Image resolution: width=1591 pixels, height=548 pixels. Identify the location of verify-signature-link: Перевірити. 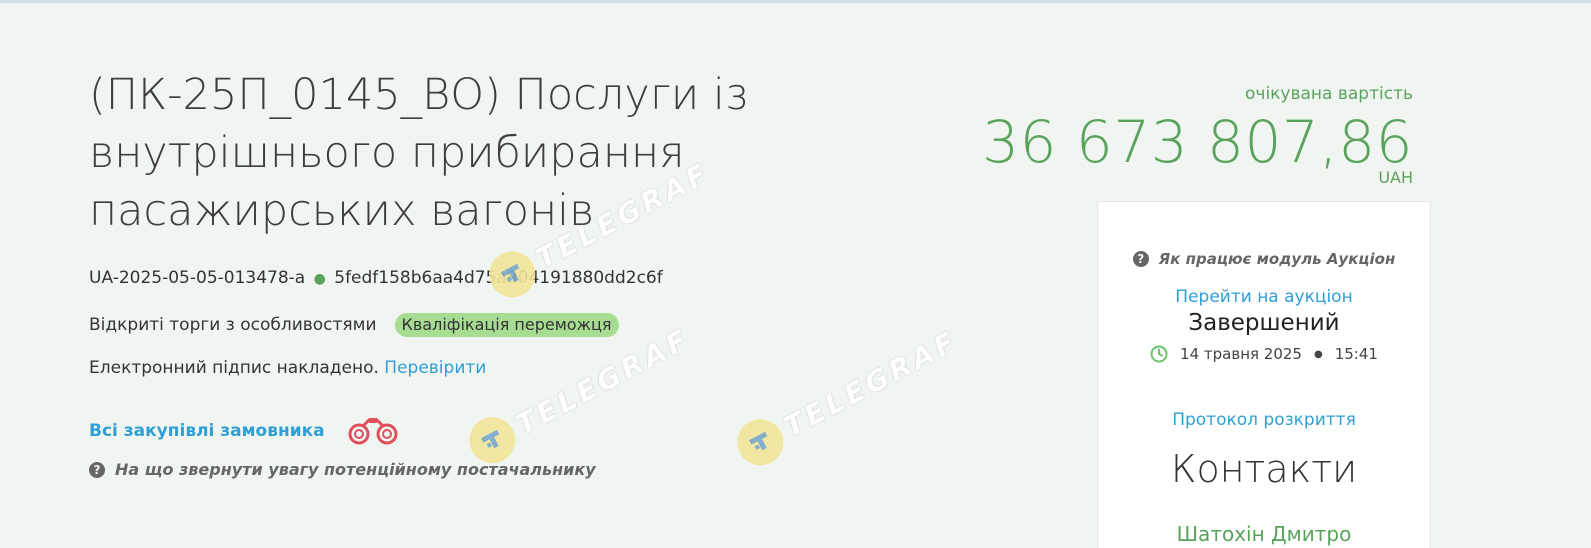
(435, 368).